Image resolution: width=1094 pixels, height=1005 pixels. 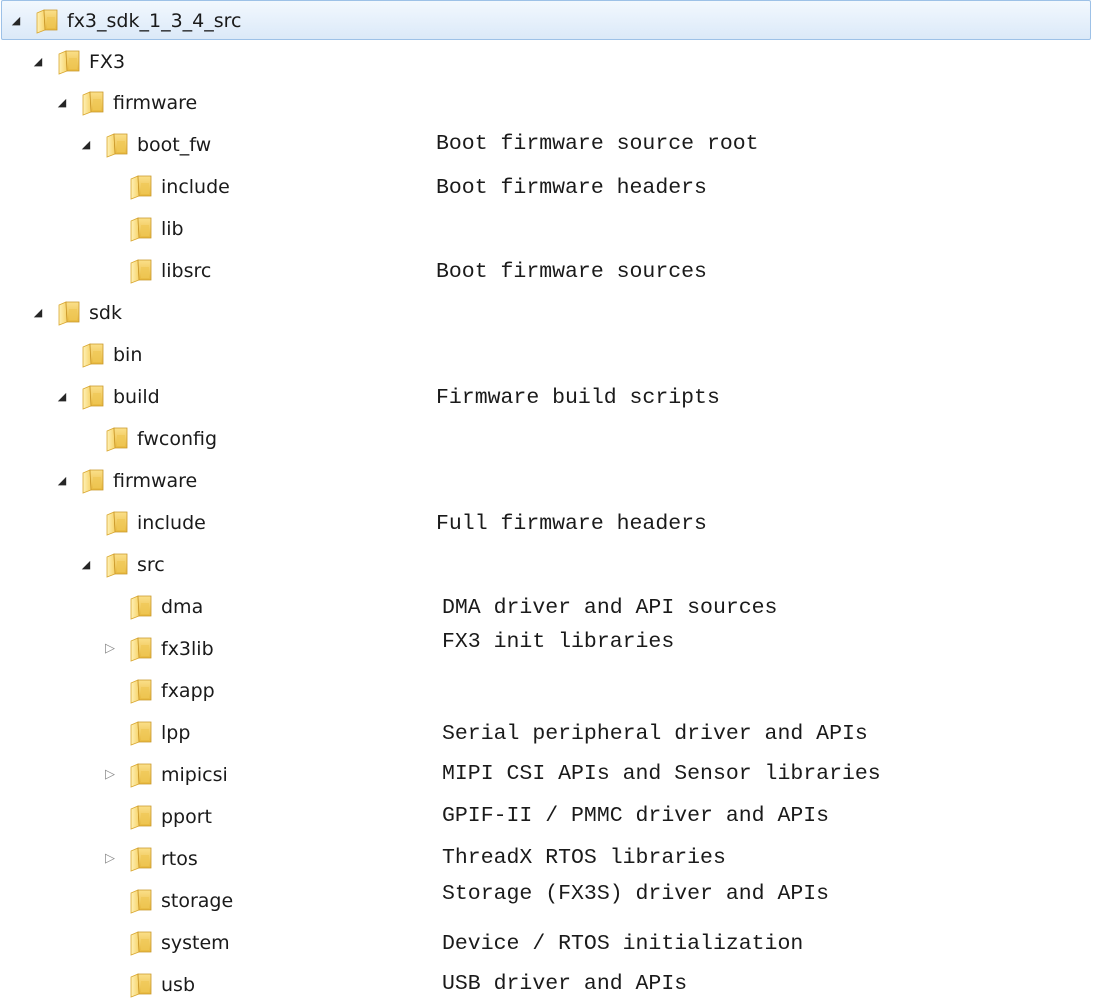 I want to click on tree-row-sdk: ◢ sdk, so click(x=547, y=313).